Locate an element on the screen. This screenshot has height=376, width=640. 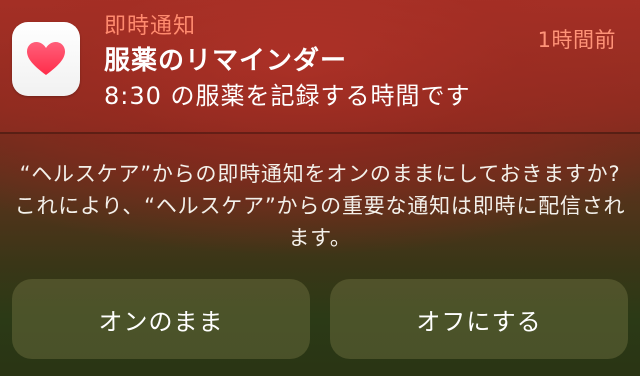
keep-on-button: オンのまま is located at coordinates (161, 319).